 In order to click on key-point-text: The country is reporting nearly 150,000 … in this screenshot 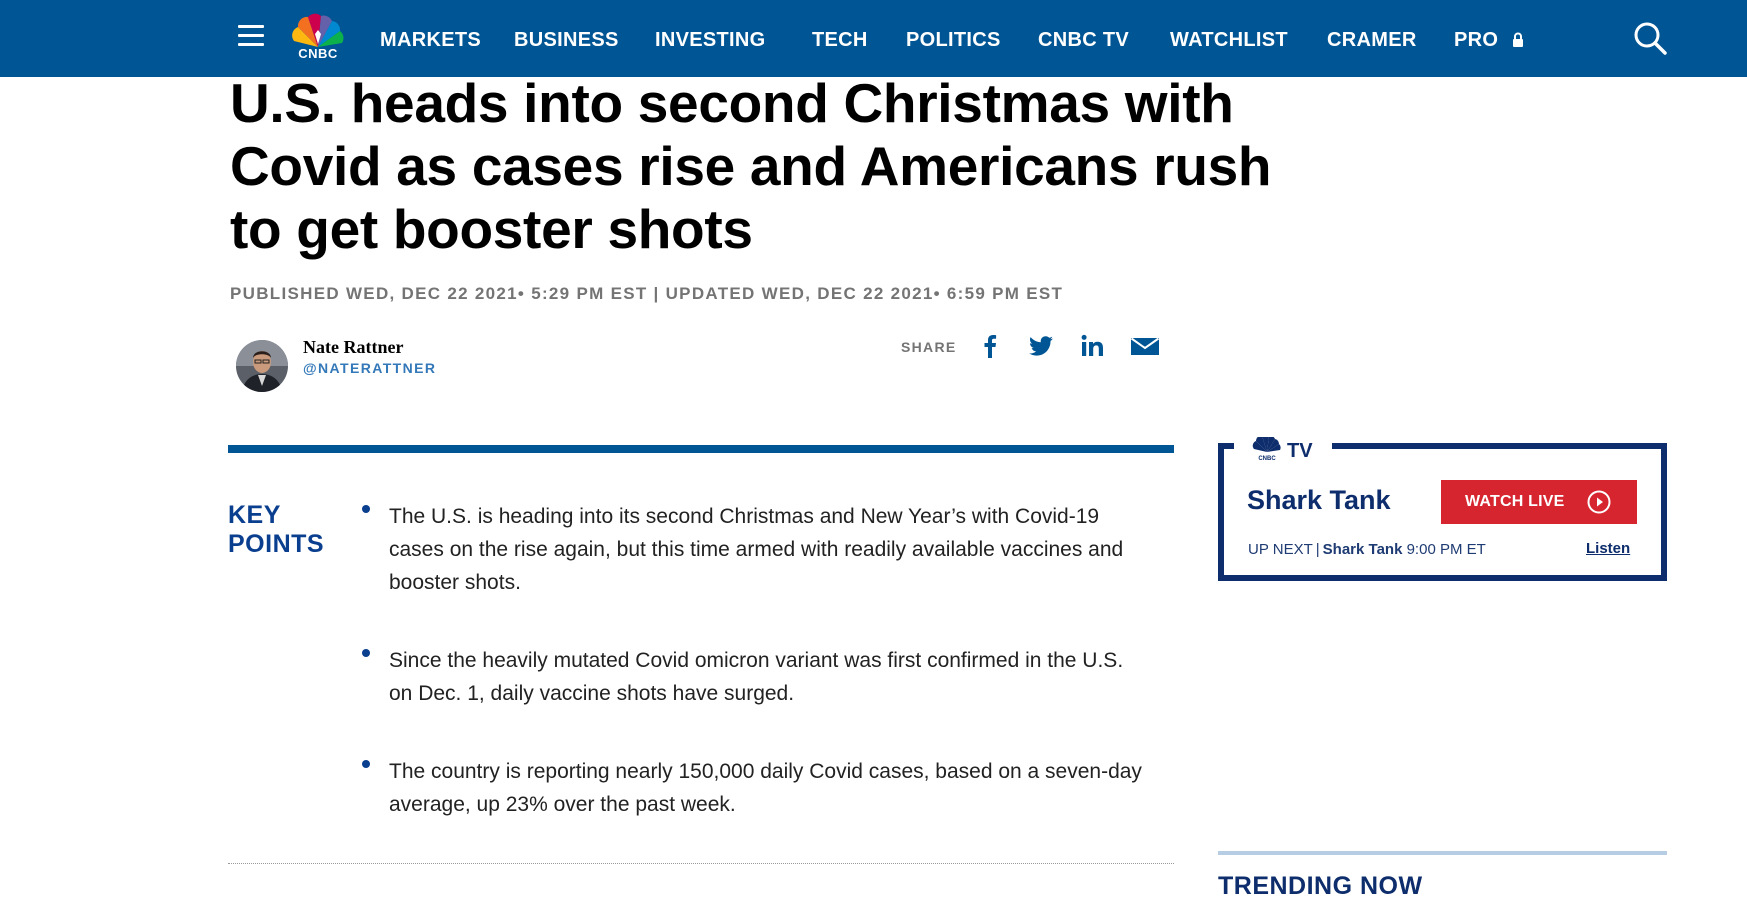, I will do `click(765, 788)`.